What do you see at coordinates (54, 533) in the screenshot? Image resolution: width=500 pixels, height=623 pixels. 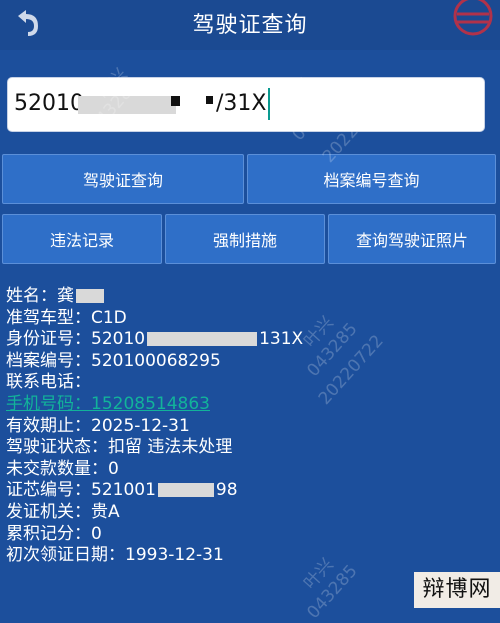 I see `info-row-points: 累积记分：0` at bounding box center [54, 533].